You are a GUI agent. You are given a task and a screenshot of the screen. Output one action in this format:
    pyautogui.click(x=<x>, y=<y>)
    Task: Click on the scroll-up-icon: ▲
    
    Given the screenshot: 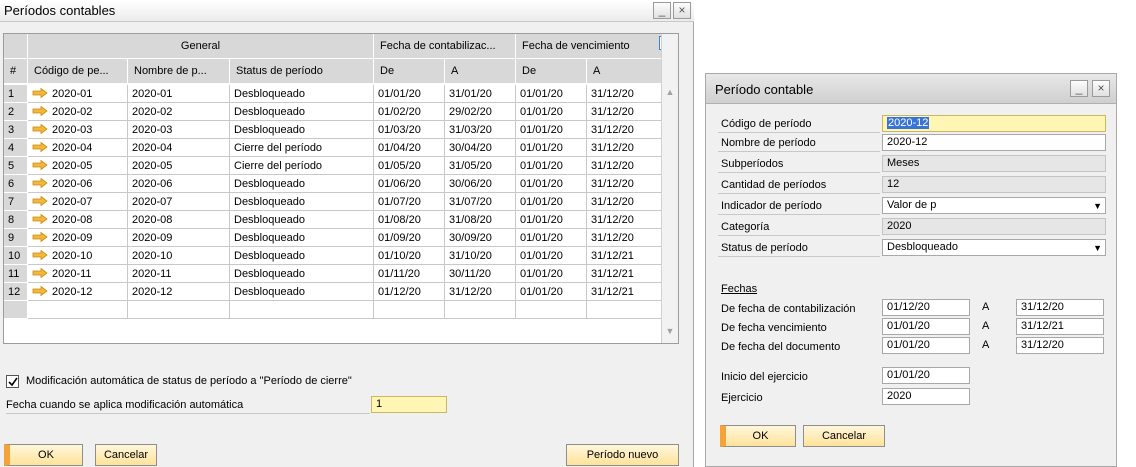 What is the action you would take?
    pyautogui.click(x=670, y=92)
    